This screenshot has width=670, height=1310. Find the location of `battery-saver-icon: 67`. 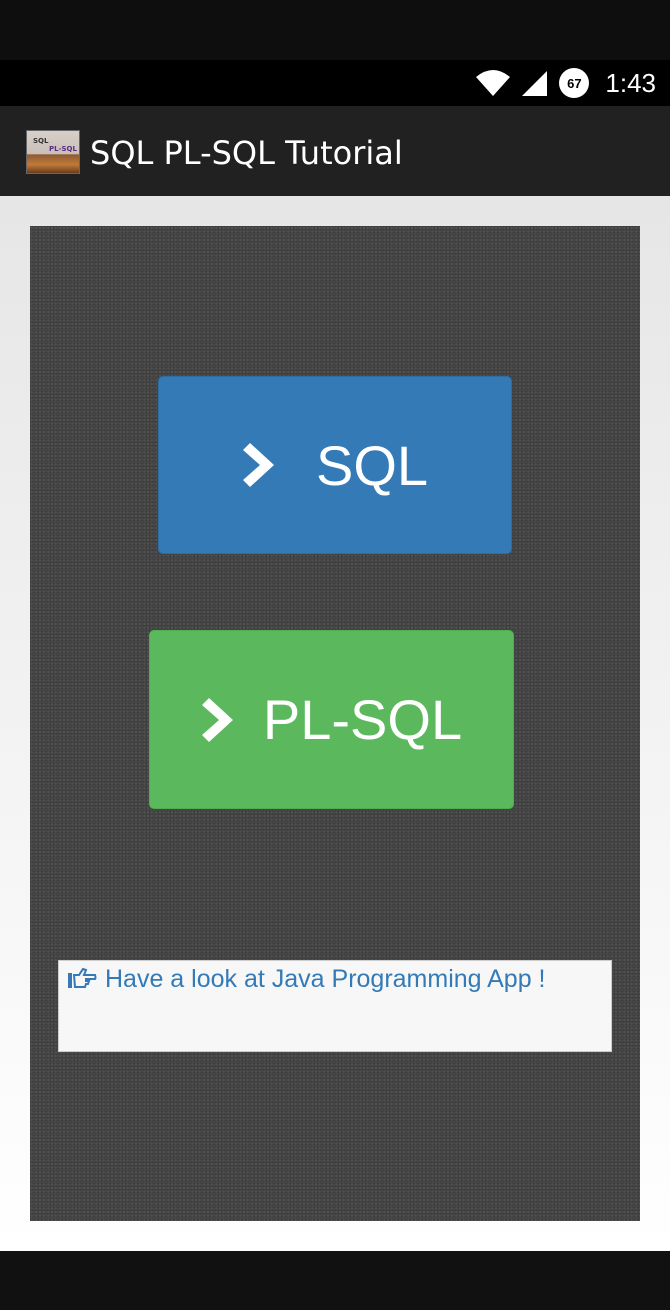

battery-saver-icon: 67 is located at coordinates (574, 83).